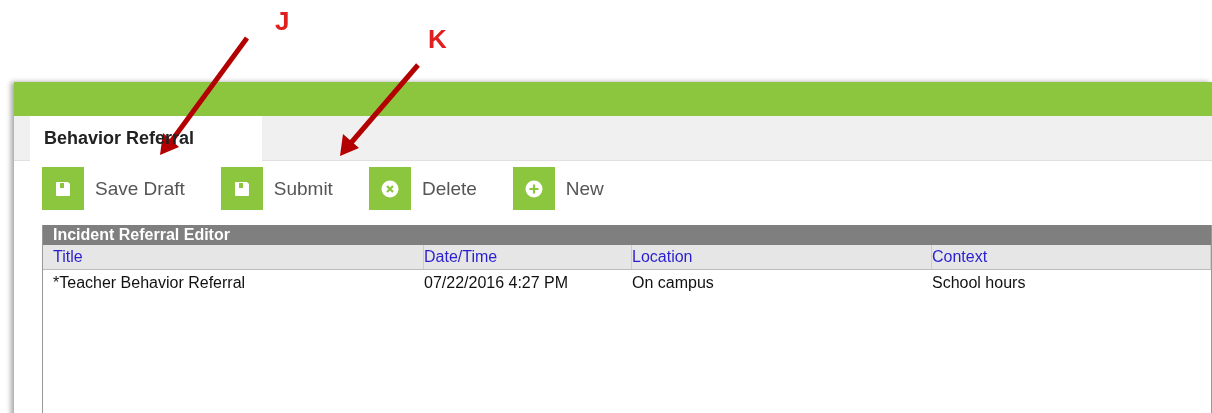 This screenshot has height=413, width=1212. Describe the element at coordinates (533, 188) in the screenshot. I see `plus-icon` at that location.